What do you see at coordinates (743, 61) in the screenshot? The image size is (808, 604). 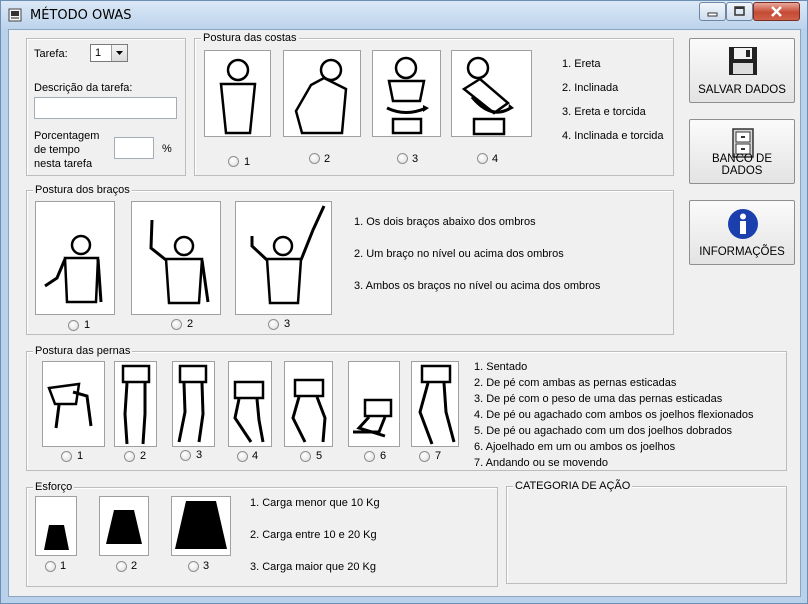 I see `floppy-disk-icon` at bounding box center [743, 61].